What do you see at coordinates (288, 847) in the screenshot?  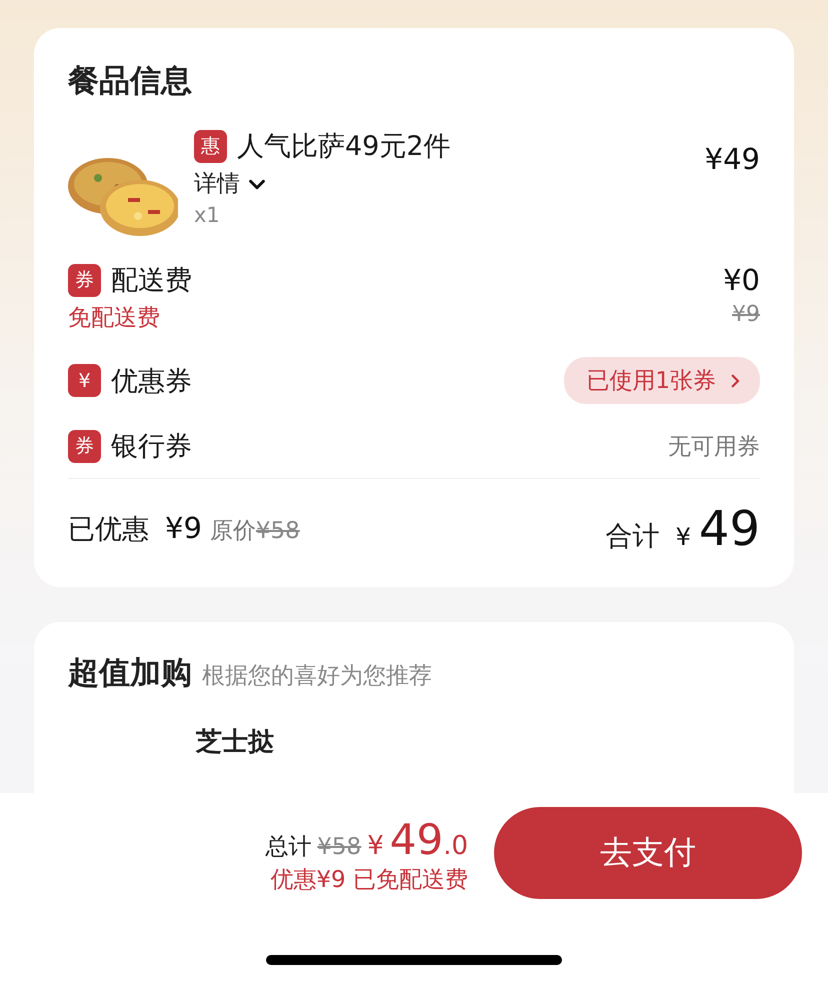 I see `total-label: 总计` at bounding box center [288, 847].